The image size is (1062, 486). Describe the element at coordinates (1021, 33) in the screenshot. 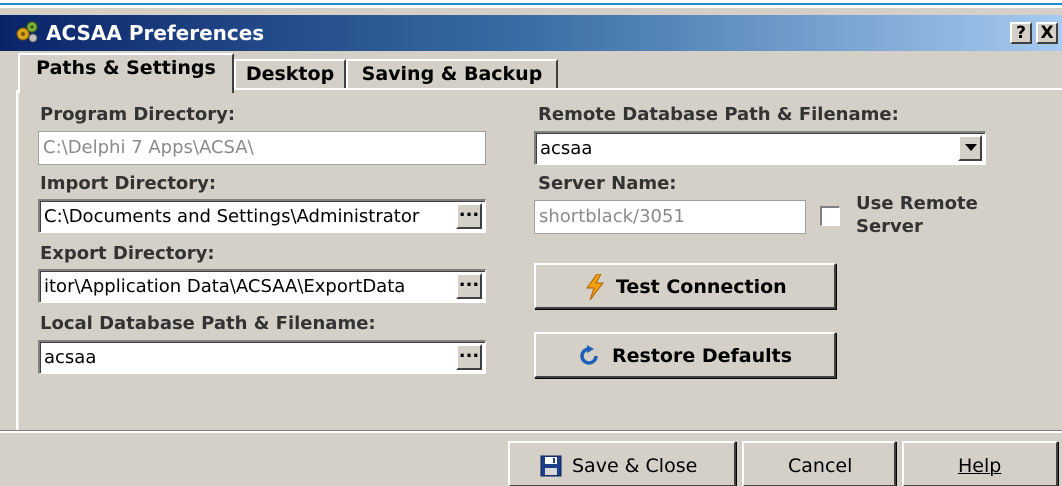

I see `help-caption-button: ?` at that location.